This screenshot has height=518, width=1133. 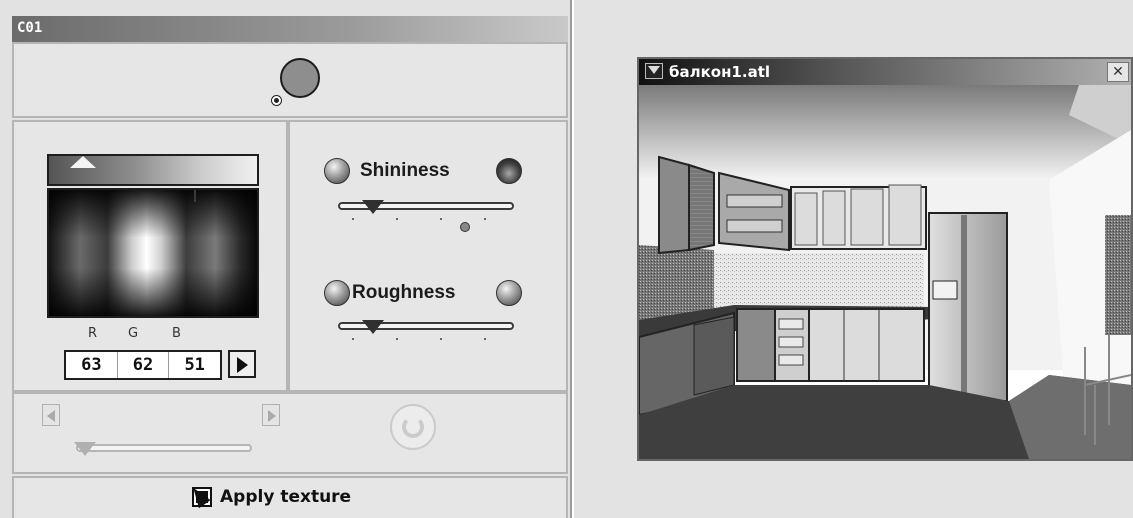 I want to click on color-picker-section: R G B 63 62 51, so click(x=150, y=256).